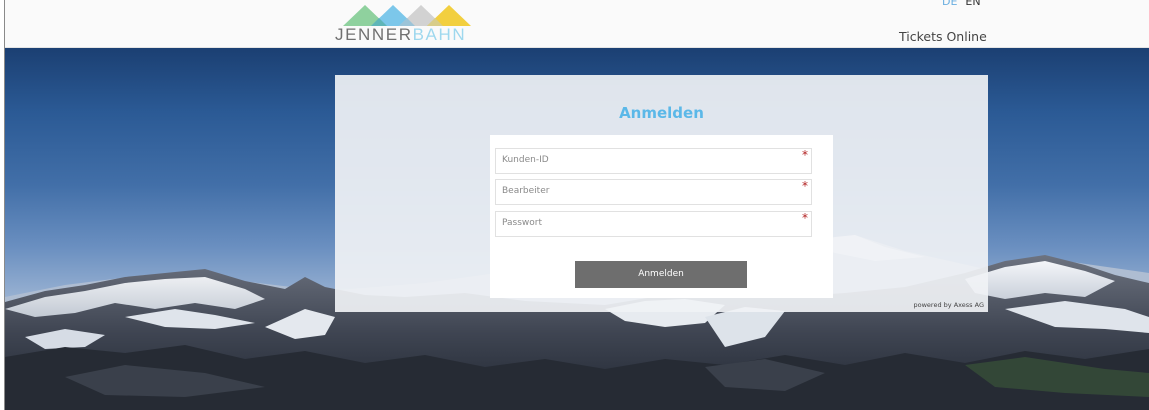 The image size is (1149, 410). What do you see at coordinates (522, 223) in the screenshot?
I see `password-placeholder: Passwort` at bounding box center [522, 223].